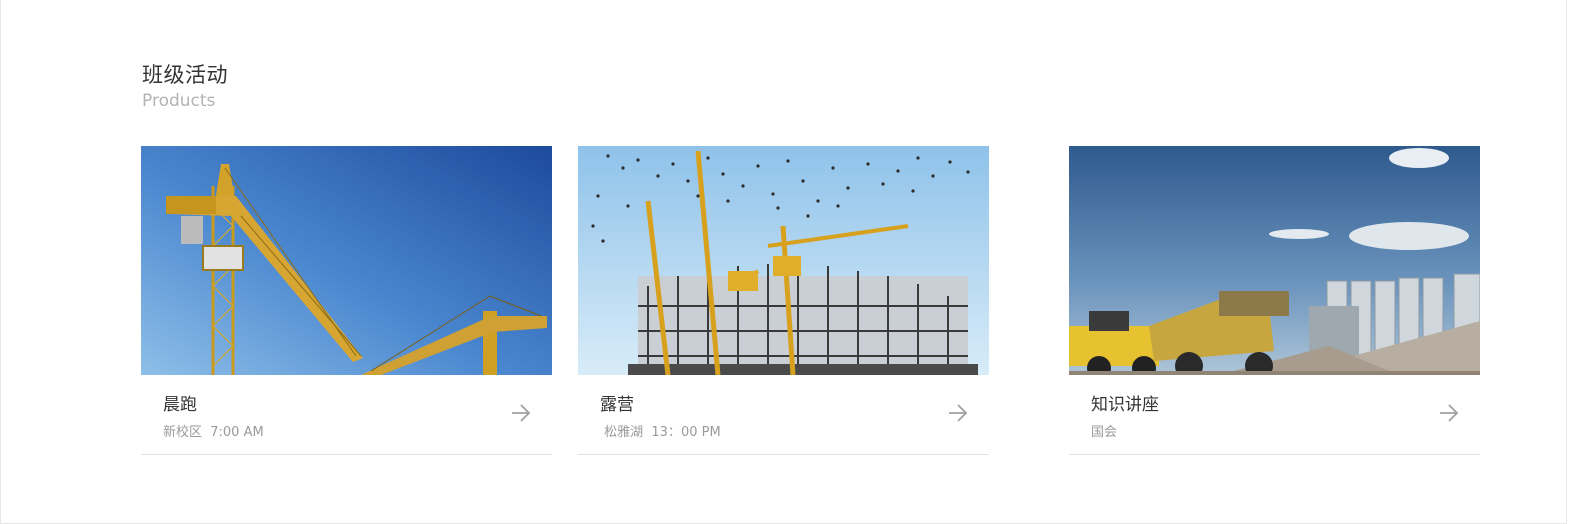 This screenshot has height=524, width=1585. Describe the element at coordinates (617, 405) in the screenshot. I see `card-title: 露营` at that location.